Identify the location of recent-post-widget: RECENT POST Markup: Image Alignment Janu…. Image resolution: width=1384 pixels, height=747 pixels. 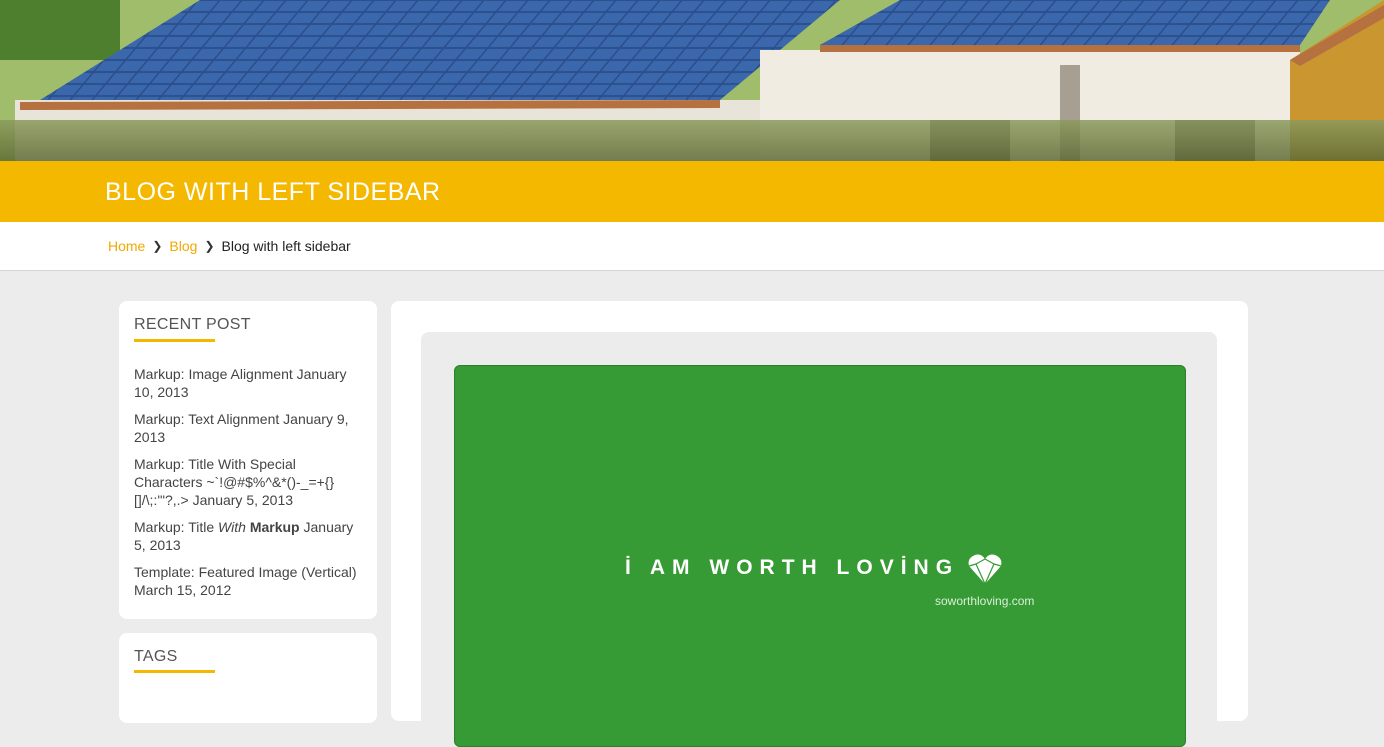
(248, 460).